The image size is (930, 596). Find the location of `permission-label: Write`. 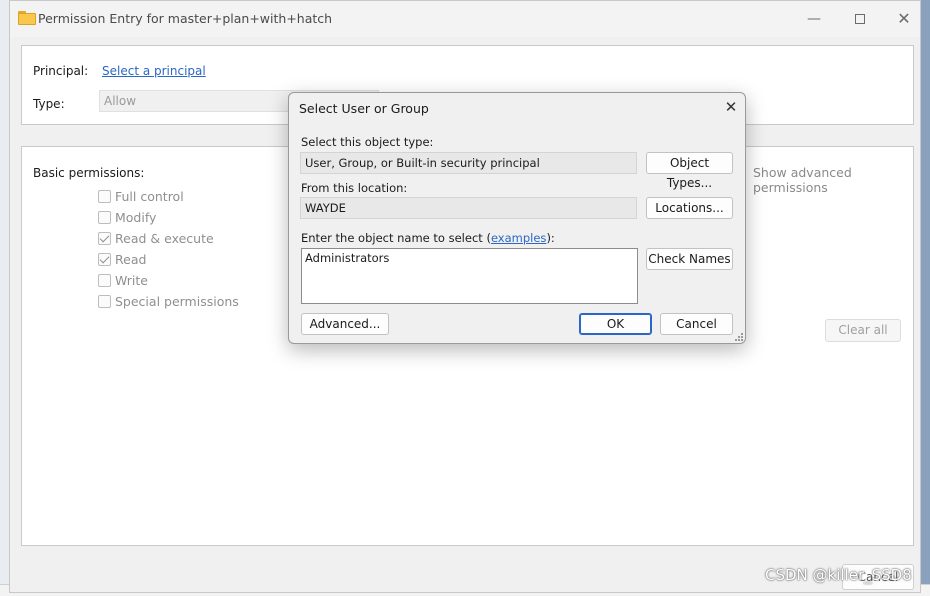

permission-label: Write is located at coordinates (132, 280).